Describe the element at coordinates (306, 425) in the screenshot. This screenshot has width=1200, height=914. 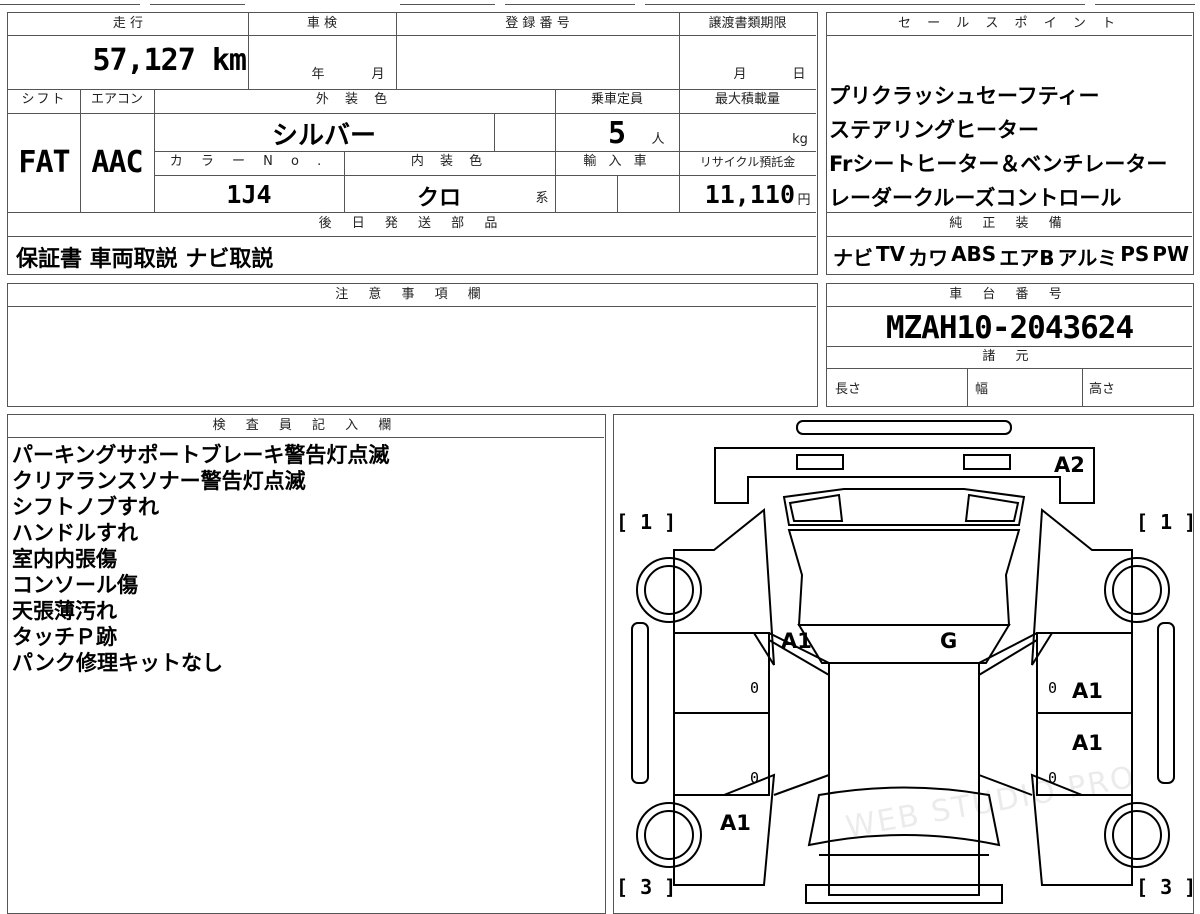
I see `inspector-label: 検 査 員 記 入 欄` at that location.